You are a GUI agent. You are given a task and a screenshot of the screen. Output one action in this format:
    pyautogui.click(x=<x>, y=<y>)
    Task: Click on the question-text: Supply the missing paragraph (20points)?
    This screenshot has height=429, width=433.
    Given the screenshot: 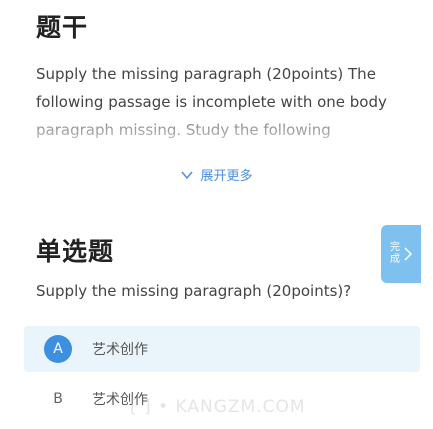 What is the action you would take?
    pyautogui.click(x=194, y=291)
    